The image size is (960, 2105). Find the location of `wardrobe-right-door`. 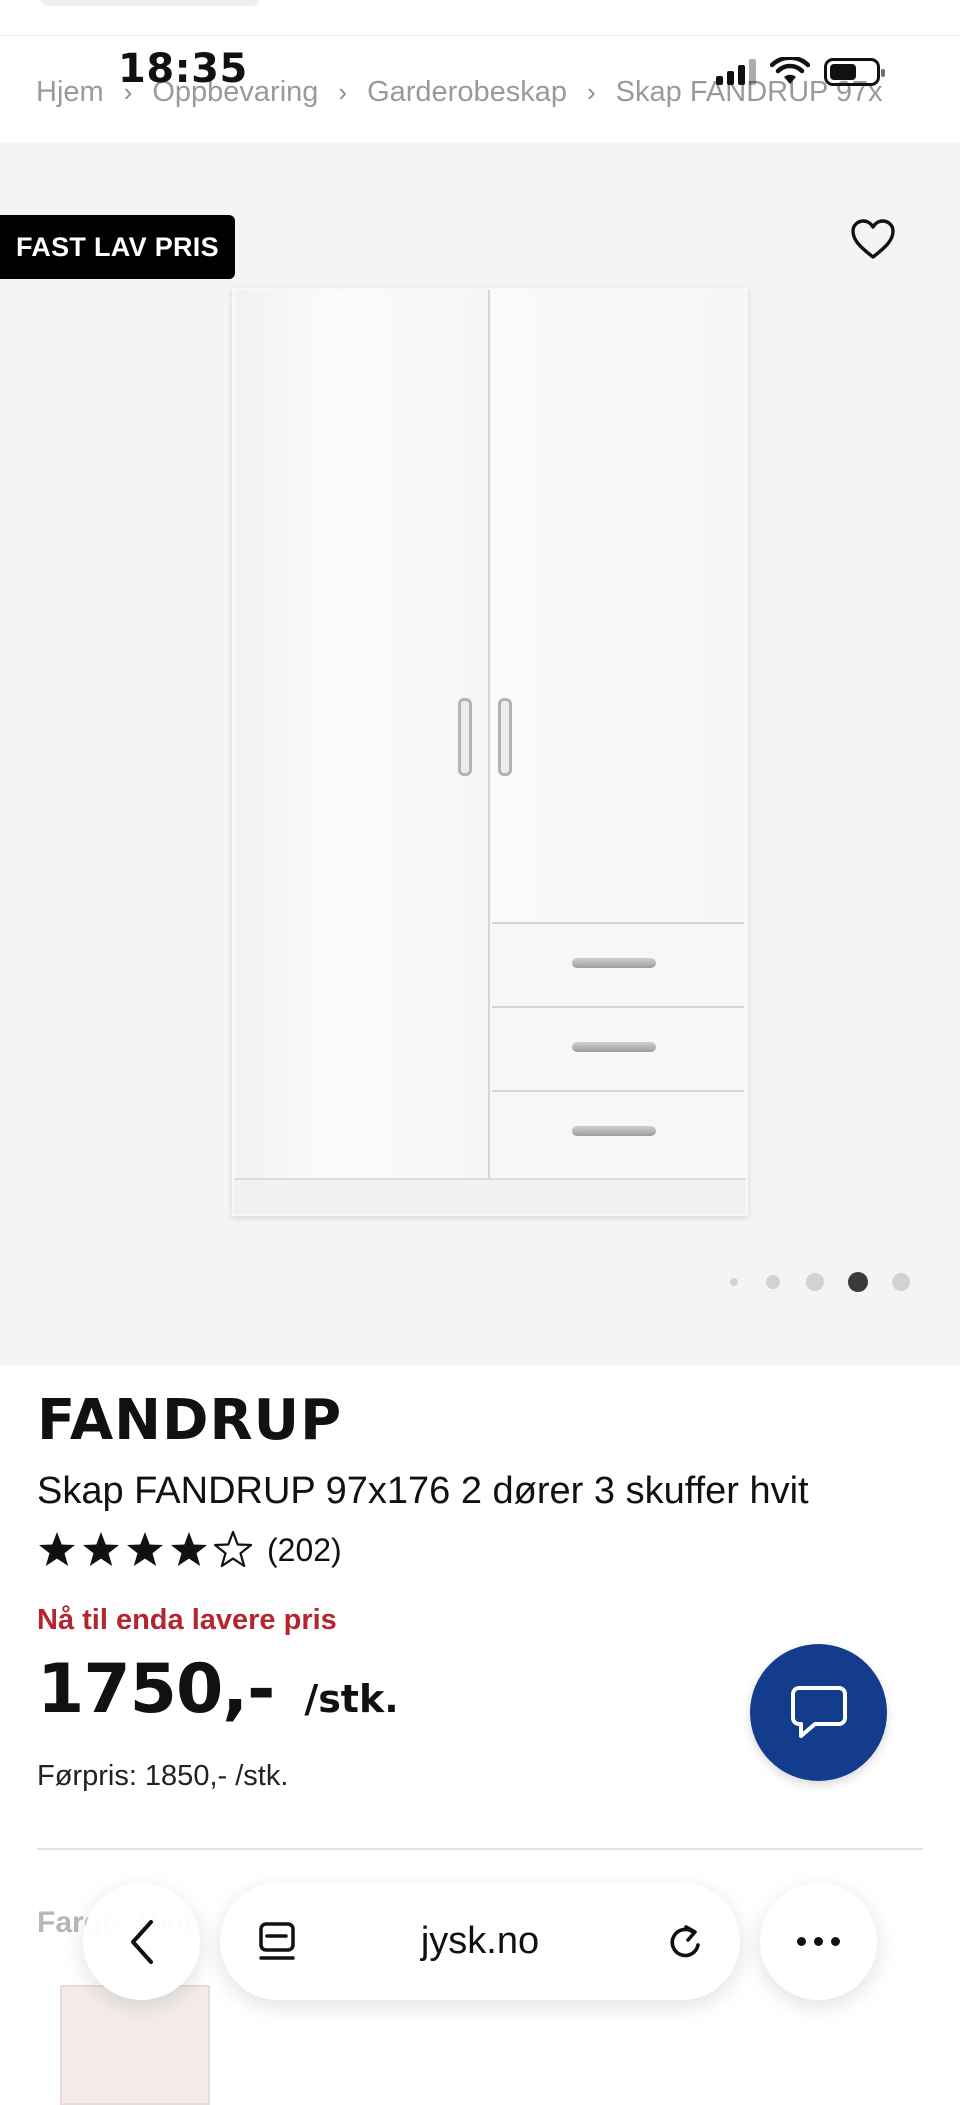

wardrobe-right-door is located at coordinates (618, 605).